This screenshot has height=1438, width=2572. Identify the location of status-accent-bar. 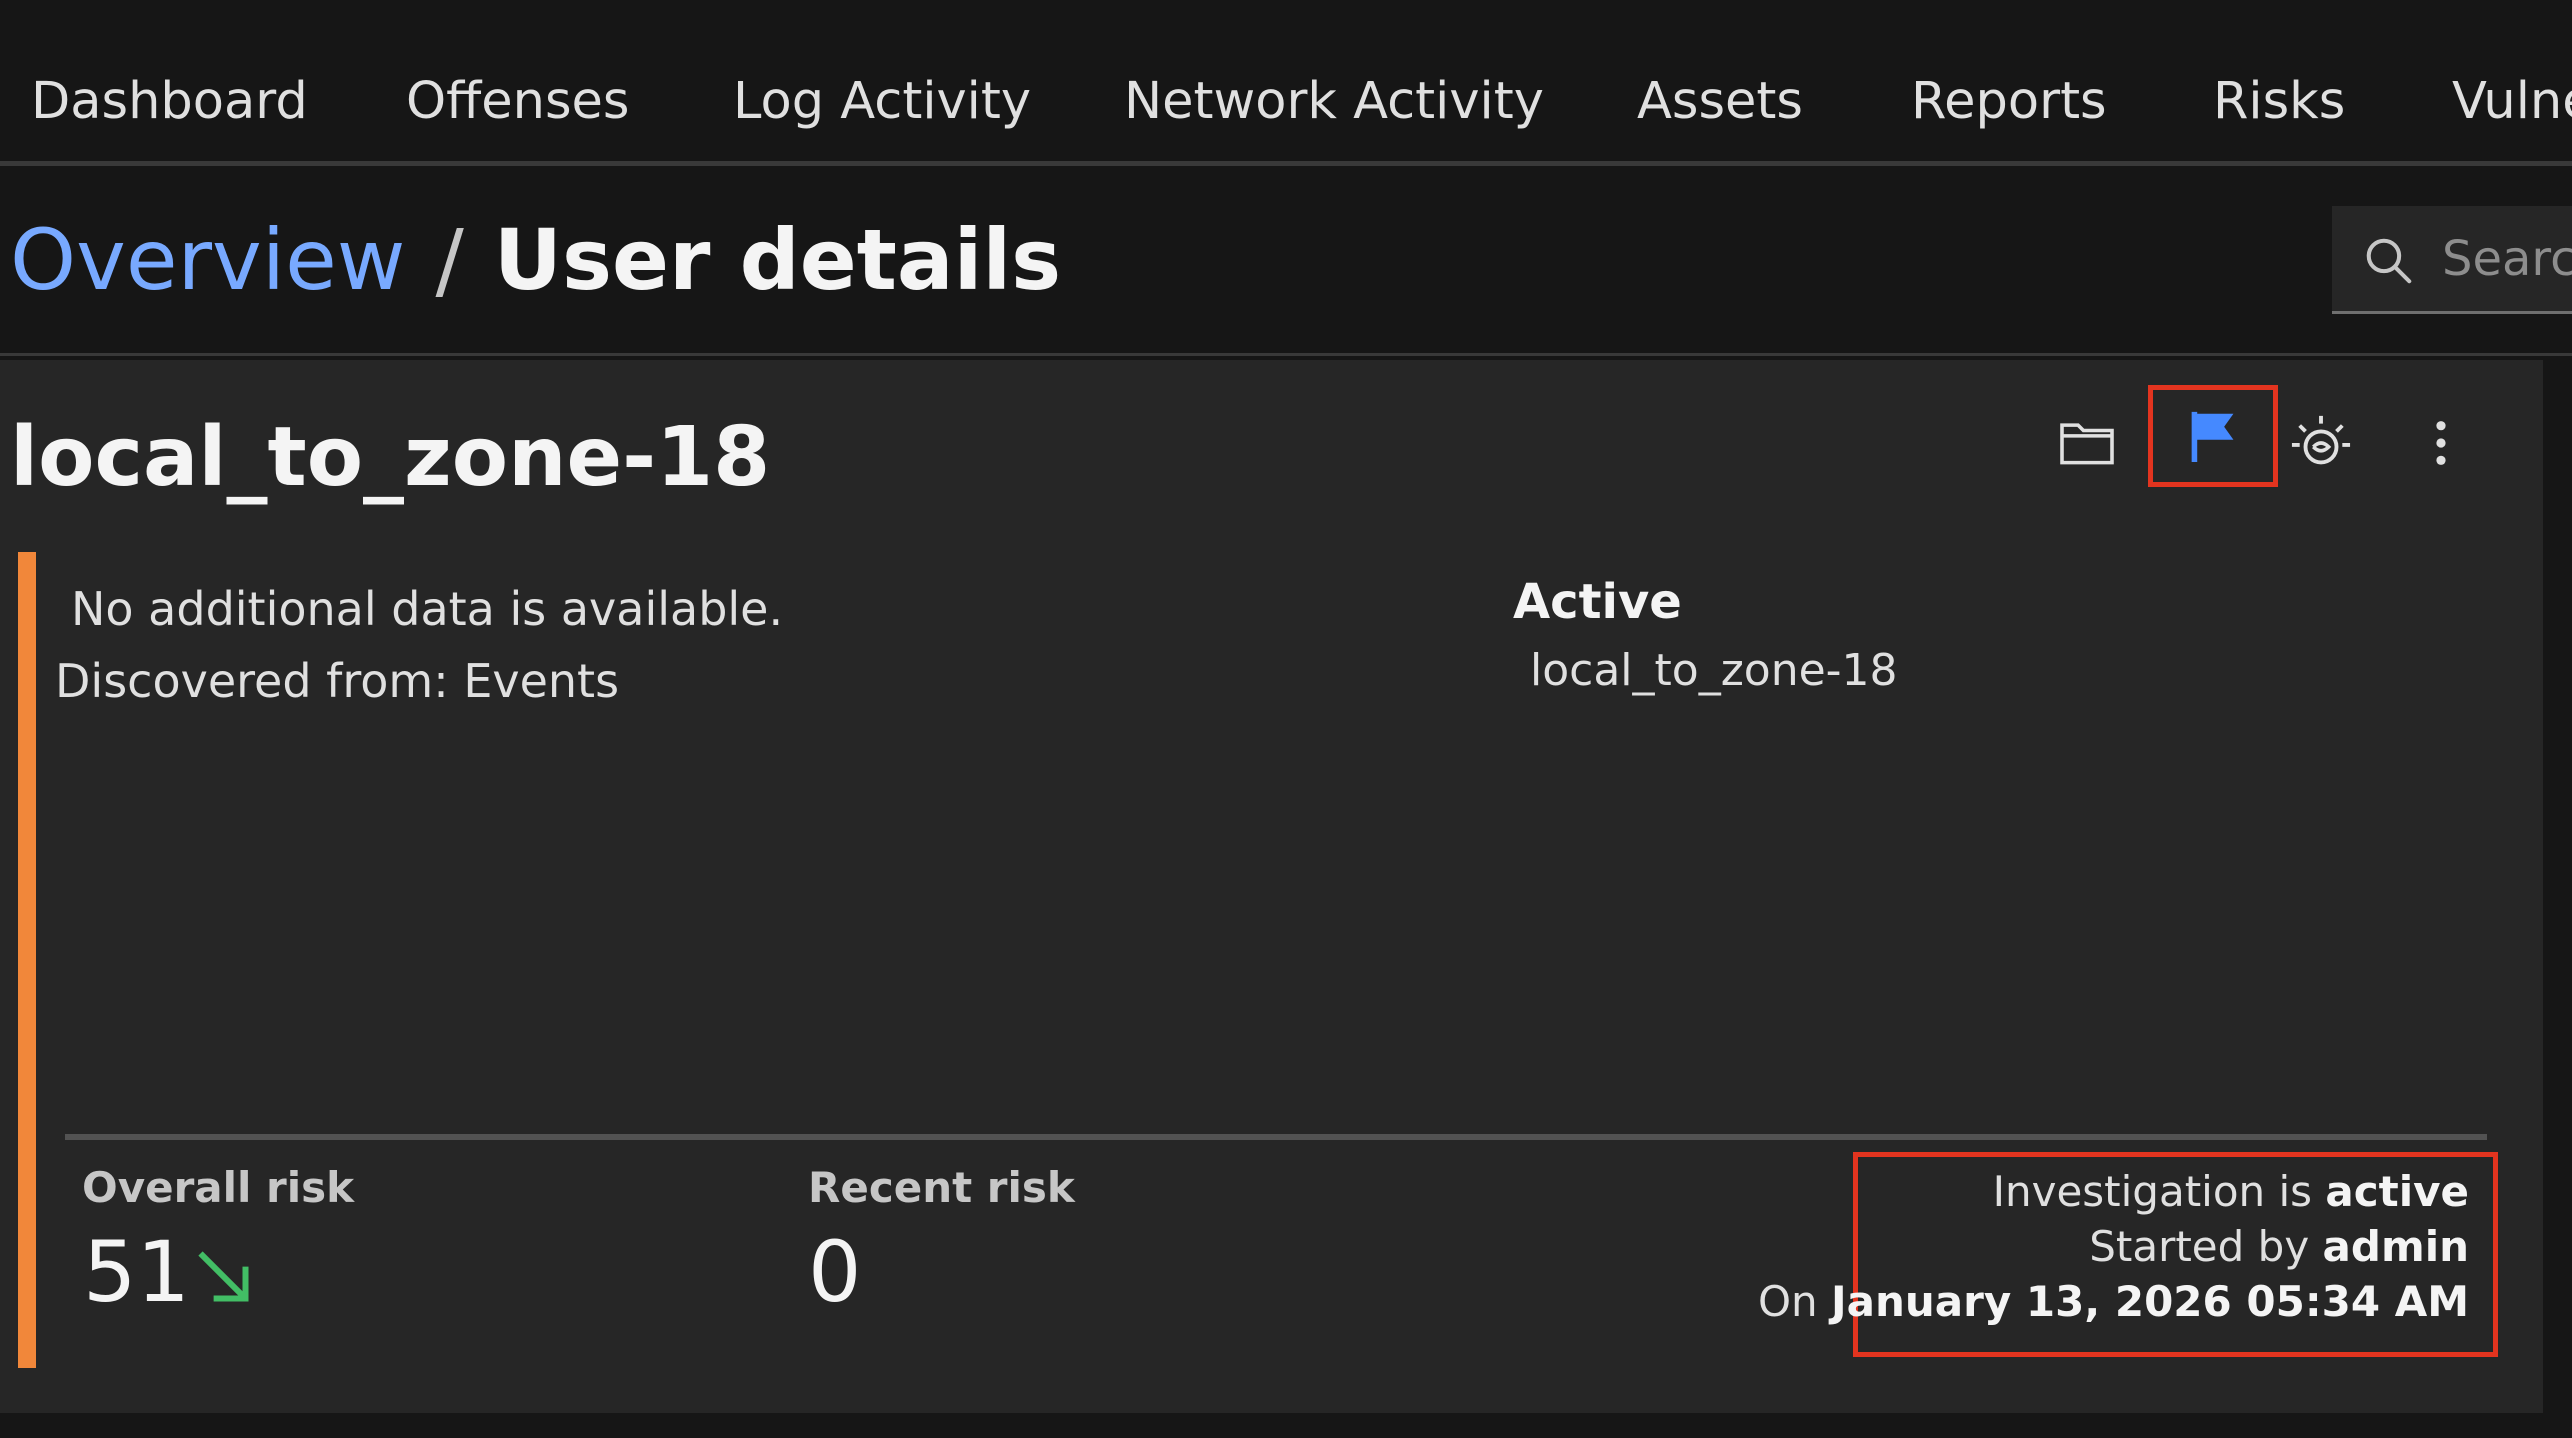
(27, 960).